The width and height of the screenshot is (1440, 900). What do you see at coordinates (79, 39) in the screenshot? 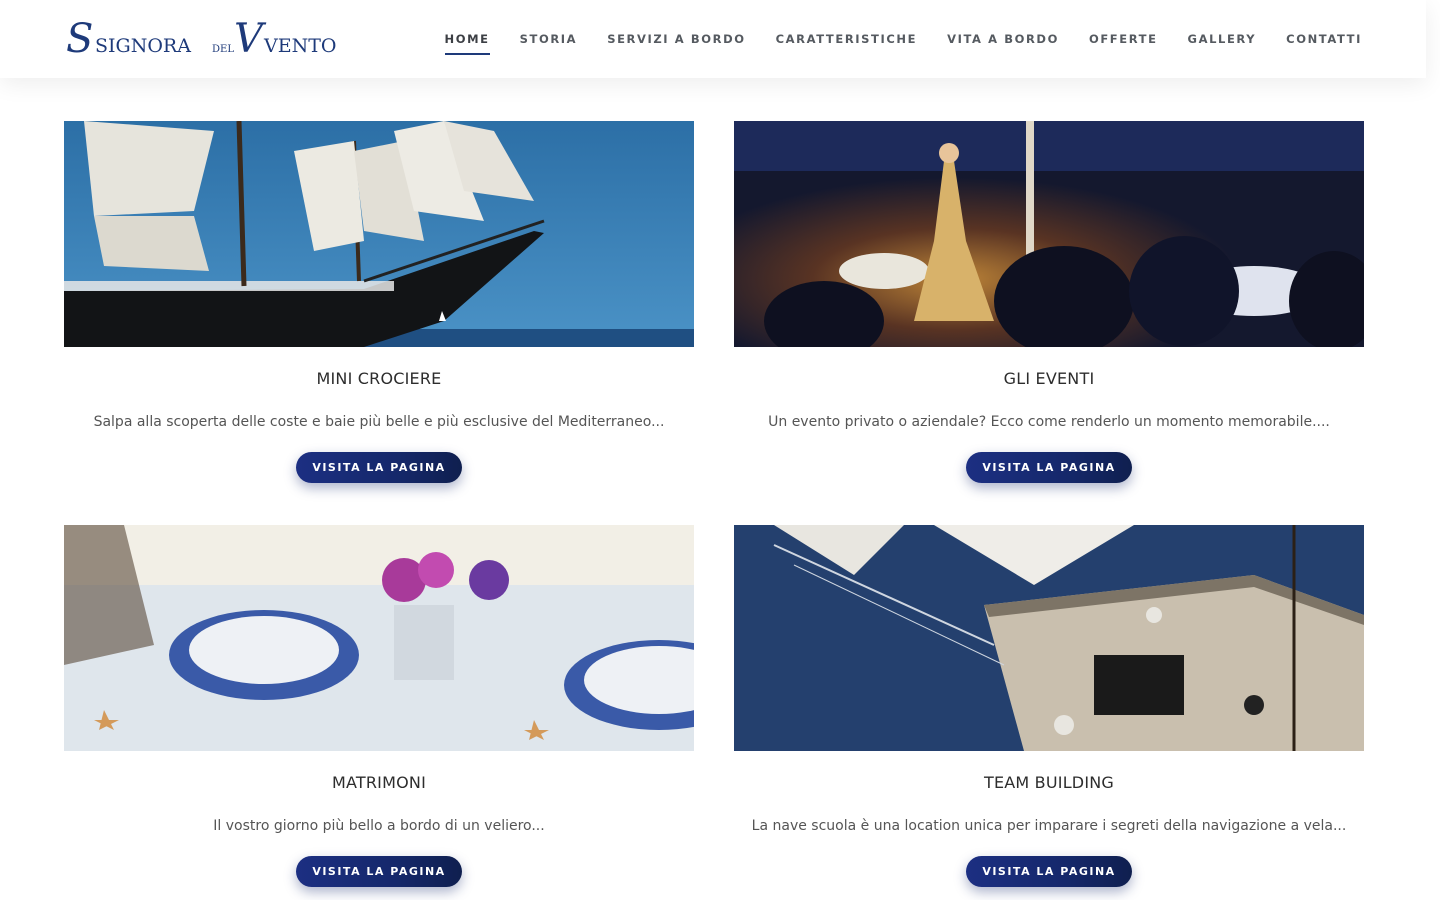
I see `svg-text: S` at bounding box center [79, 39].